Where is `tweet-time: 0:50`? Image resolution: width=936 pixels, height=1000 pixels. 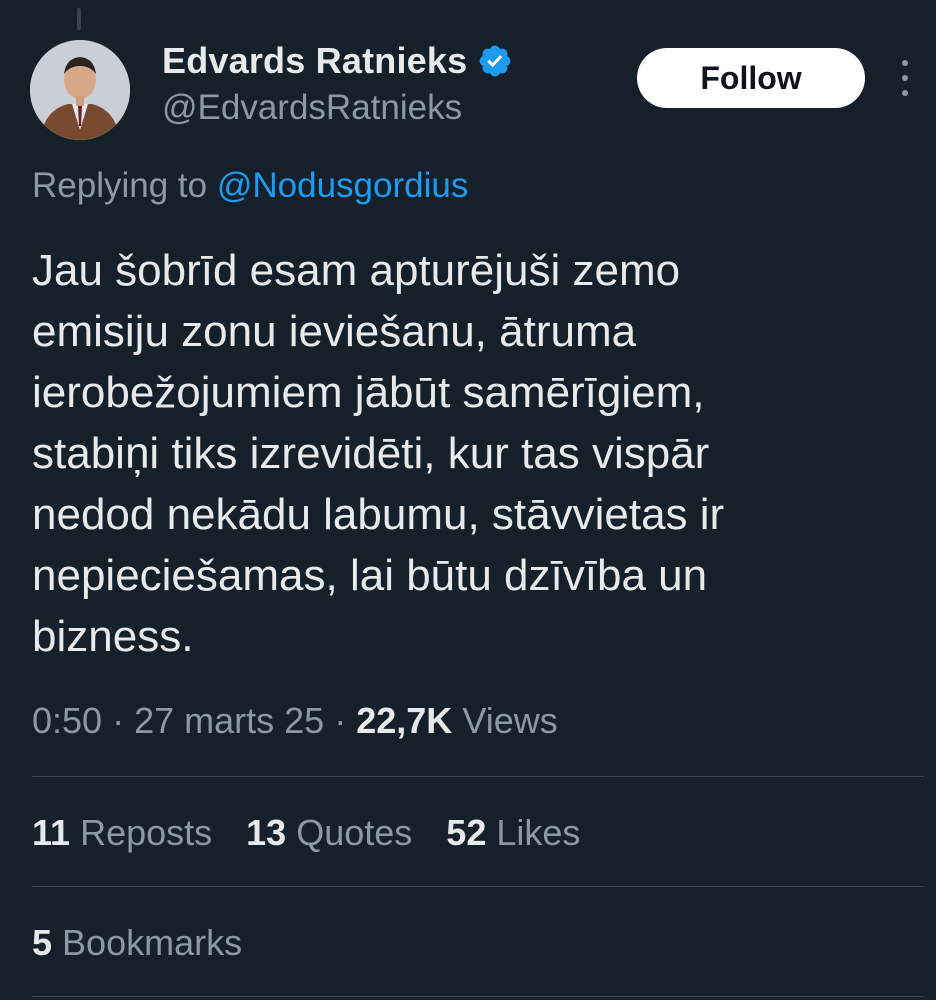
tweet-time: 0:50 is located at coordinates (67, 720).